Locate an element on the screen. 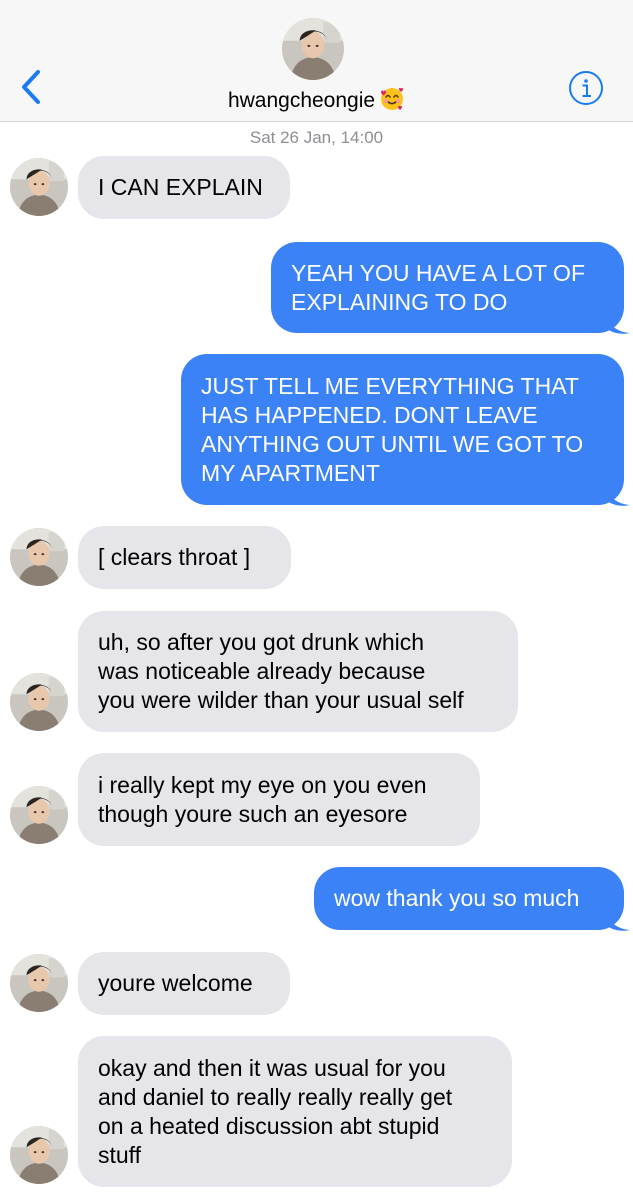  info-button is located at coordinates (586, 88).